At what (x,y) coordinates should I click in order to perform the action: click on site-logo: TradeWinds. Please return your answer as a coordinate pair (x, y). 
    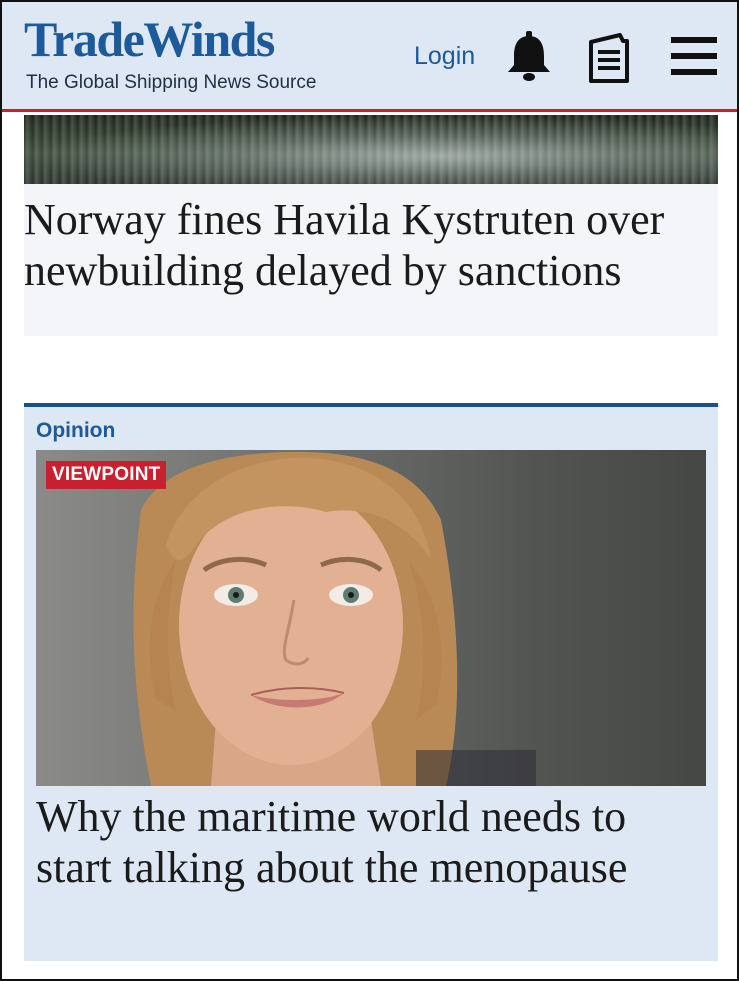
    Looking at the image, I should click on (149, 39).